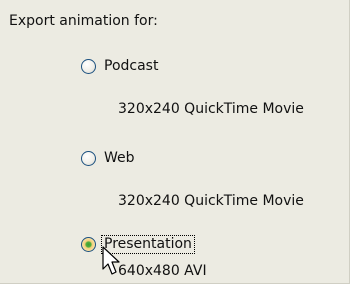 This screenshot has height=299, width=361. Describe the element at coordinates (131, 66) in the screenshot. I see `podcast-label: Podcast` at that location.